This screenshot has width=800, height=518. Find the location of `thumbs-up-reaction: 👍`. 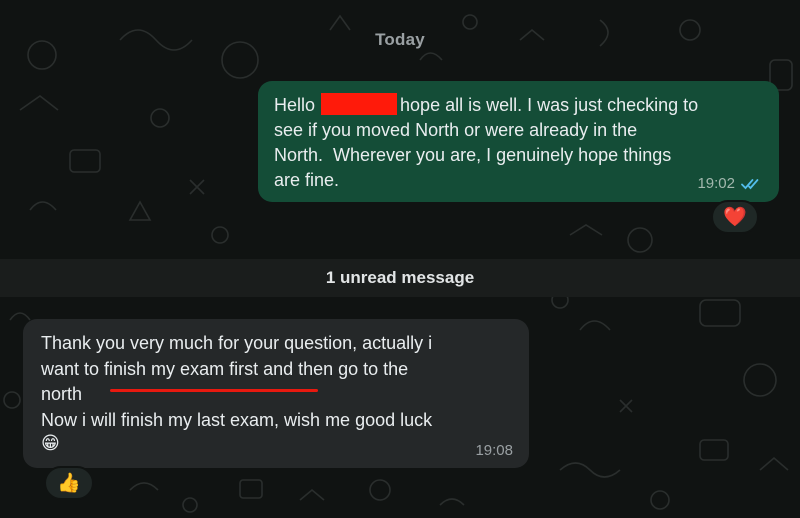

thumbs-up-reaction: 👍 is located at coordinates (69, 483).